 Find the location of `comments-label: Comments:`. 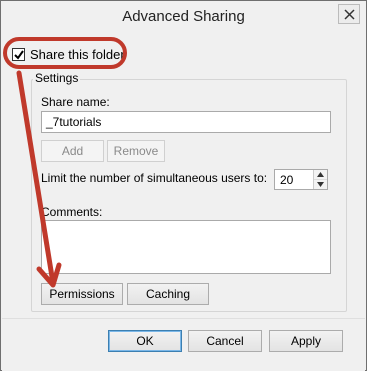

comments-label: Comments: is located at coordinates (72, 212).